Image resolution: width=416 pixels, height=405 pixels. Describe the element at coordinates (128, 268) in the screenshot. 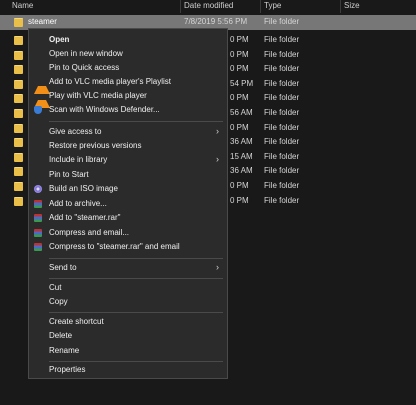

I see `menu-send-to: Send to ›` at that location.